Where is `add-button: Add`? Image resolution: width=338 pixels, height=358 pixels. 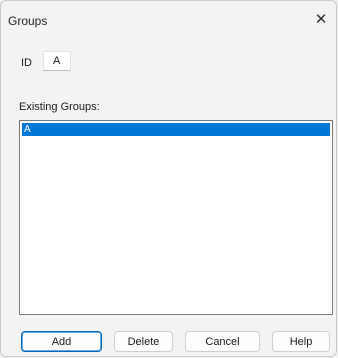
add-button: Add is located at coordinates (61, 341).